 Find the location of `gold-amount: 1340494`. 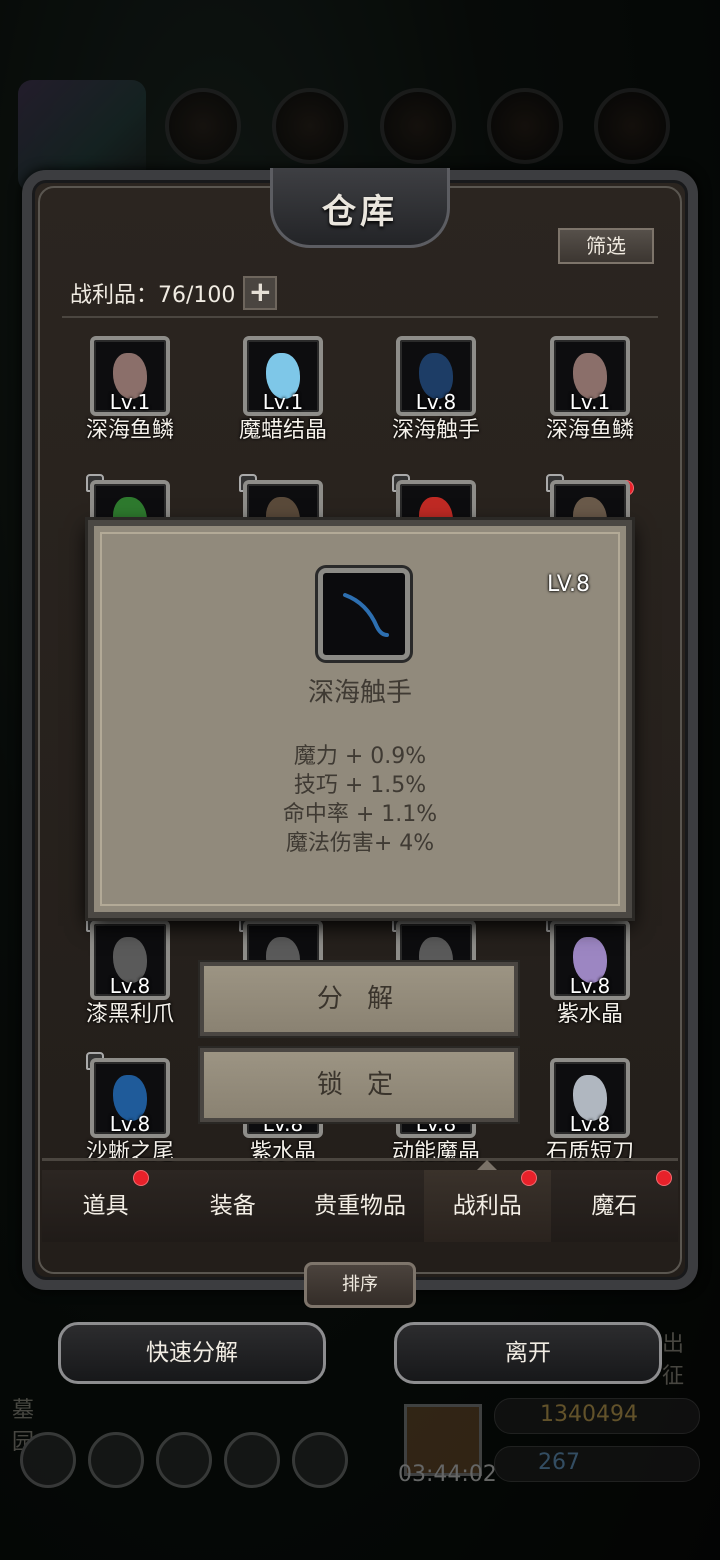

gold-amount: 1340494 is located at coordinates (589, 1414).